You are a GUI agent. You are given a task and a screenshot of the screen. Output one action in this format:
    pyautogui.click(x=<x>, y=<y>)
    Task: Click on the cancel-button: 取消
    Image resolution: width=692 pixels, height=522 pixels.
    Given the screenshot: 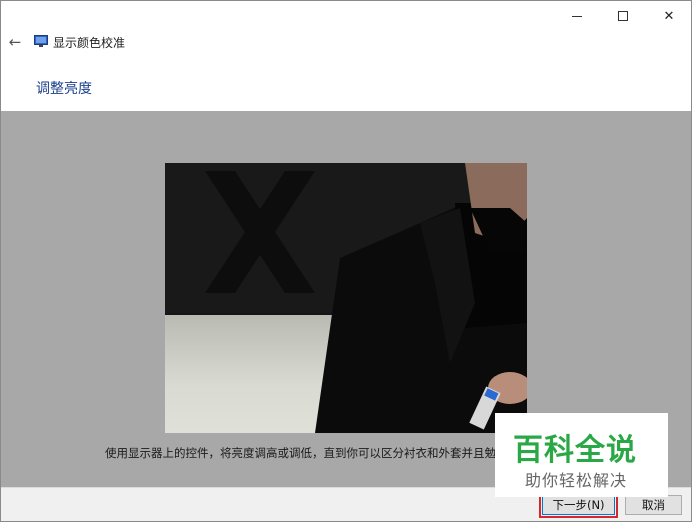 What is the action you would take?
    pyautogui.click(x=653, y=505)
    